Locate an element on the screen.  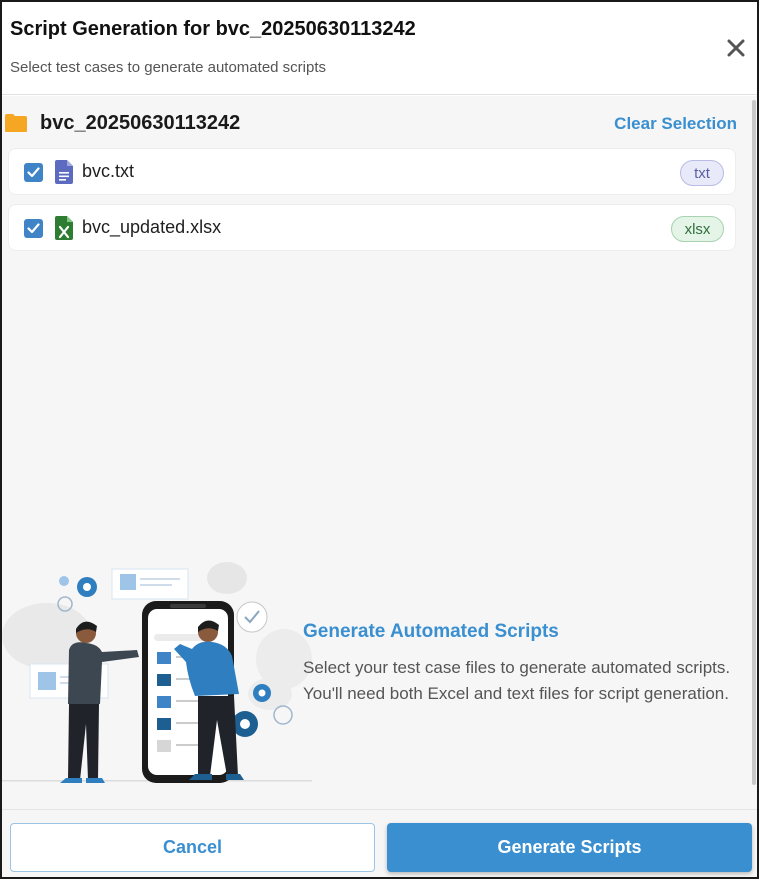
dialog-footer: Cancel Generate Scripts is located at coordinates (379, 843).